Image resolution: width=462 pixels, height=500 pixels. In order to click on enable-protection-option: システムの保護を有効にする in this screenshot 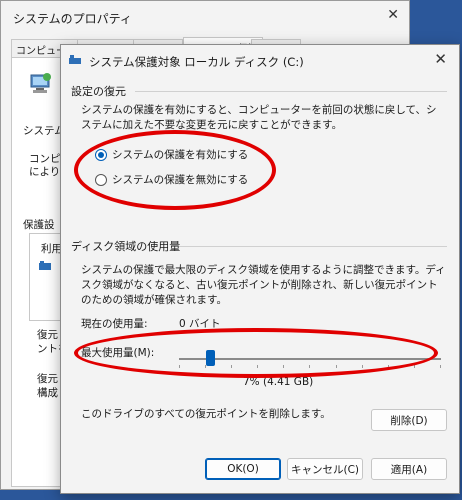, I will do `click(171, 154)`.